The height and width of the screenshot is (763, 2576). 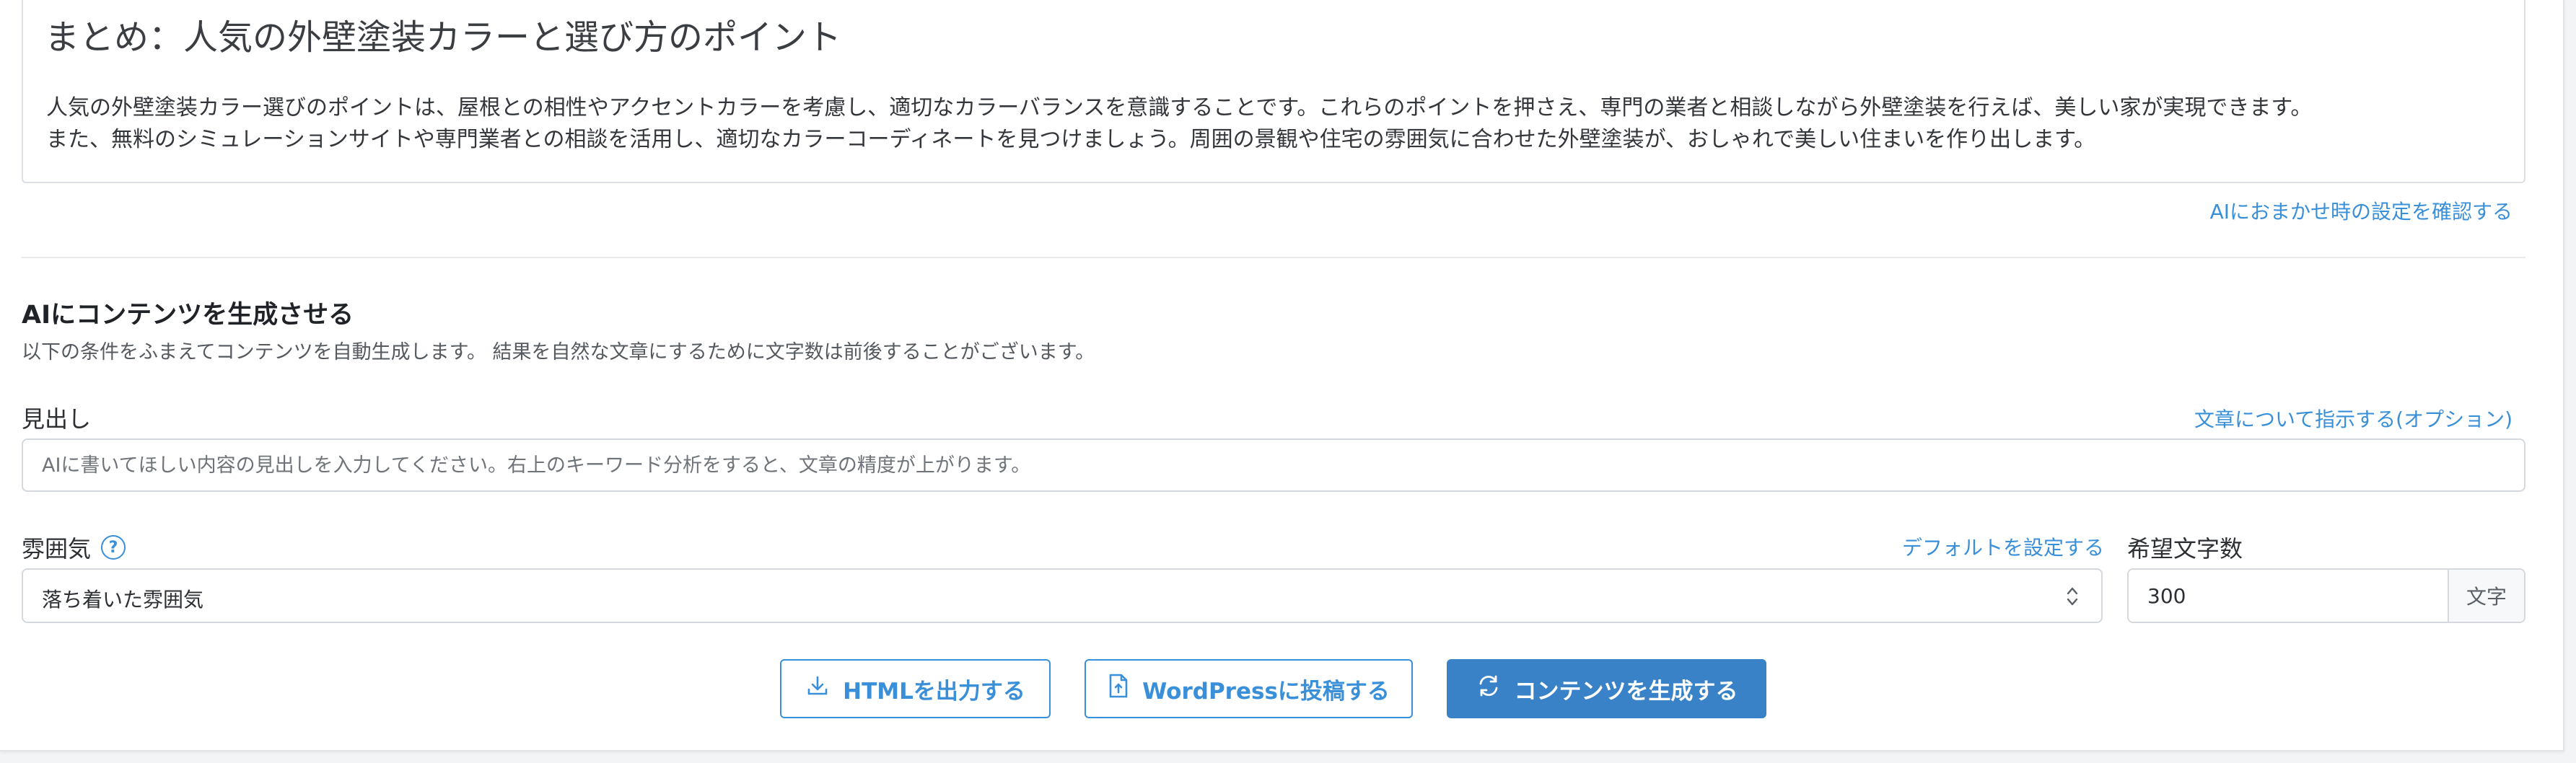 What do you see at coordinates (2288, 596) in the screenshot?
I see `char-count-input` at bounding box center [2288, 596].